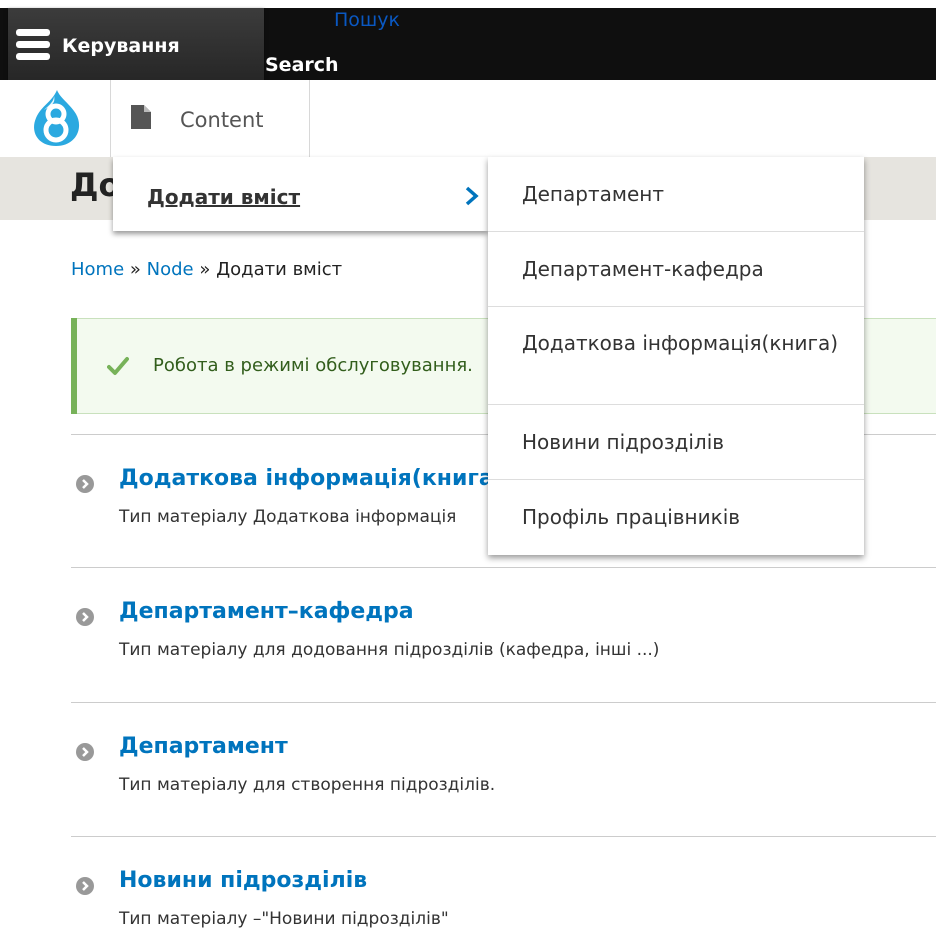  What do you see at coordinates (472, 196) in the screenshot?
I see `chevron-right-icon` at bounding box center [472, 196].